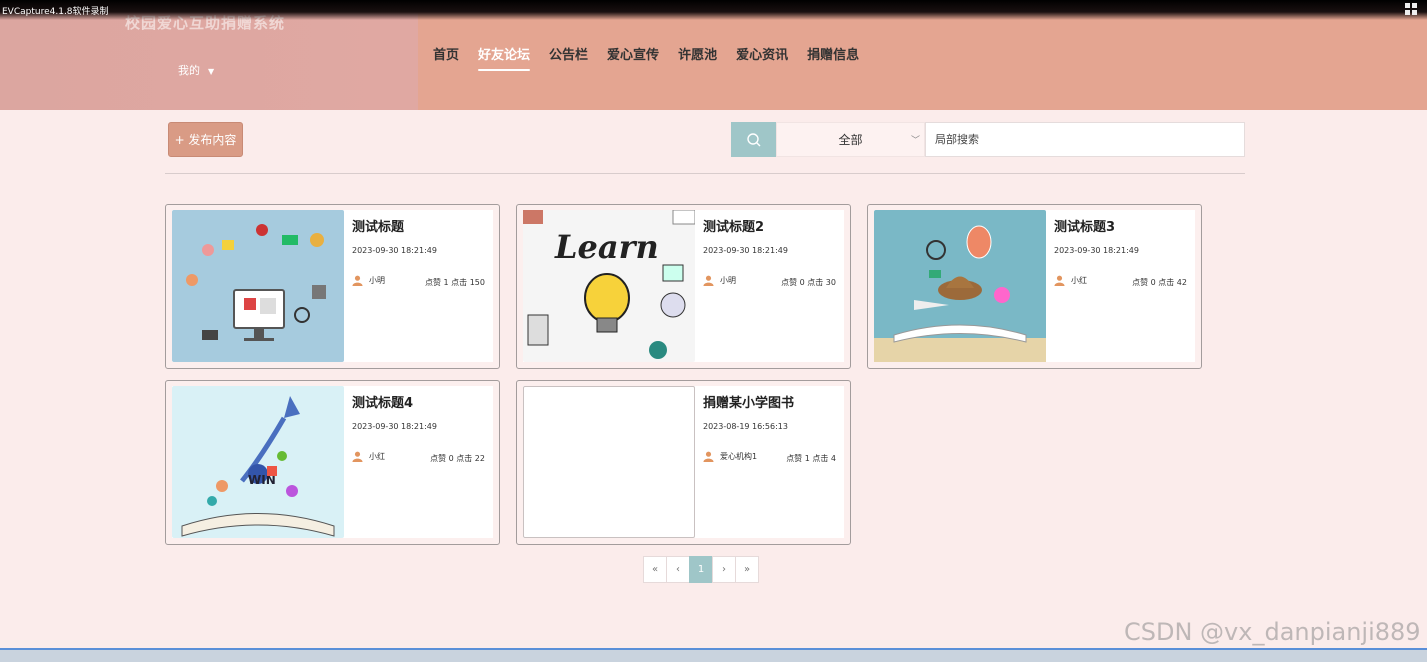 The width and height of the screenshot is (1427, 662). I want to click on search-icon, so click(753, 139).